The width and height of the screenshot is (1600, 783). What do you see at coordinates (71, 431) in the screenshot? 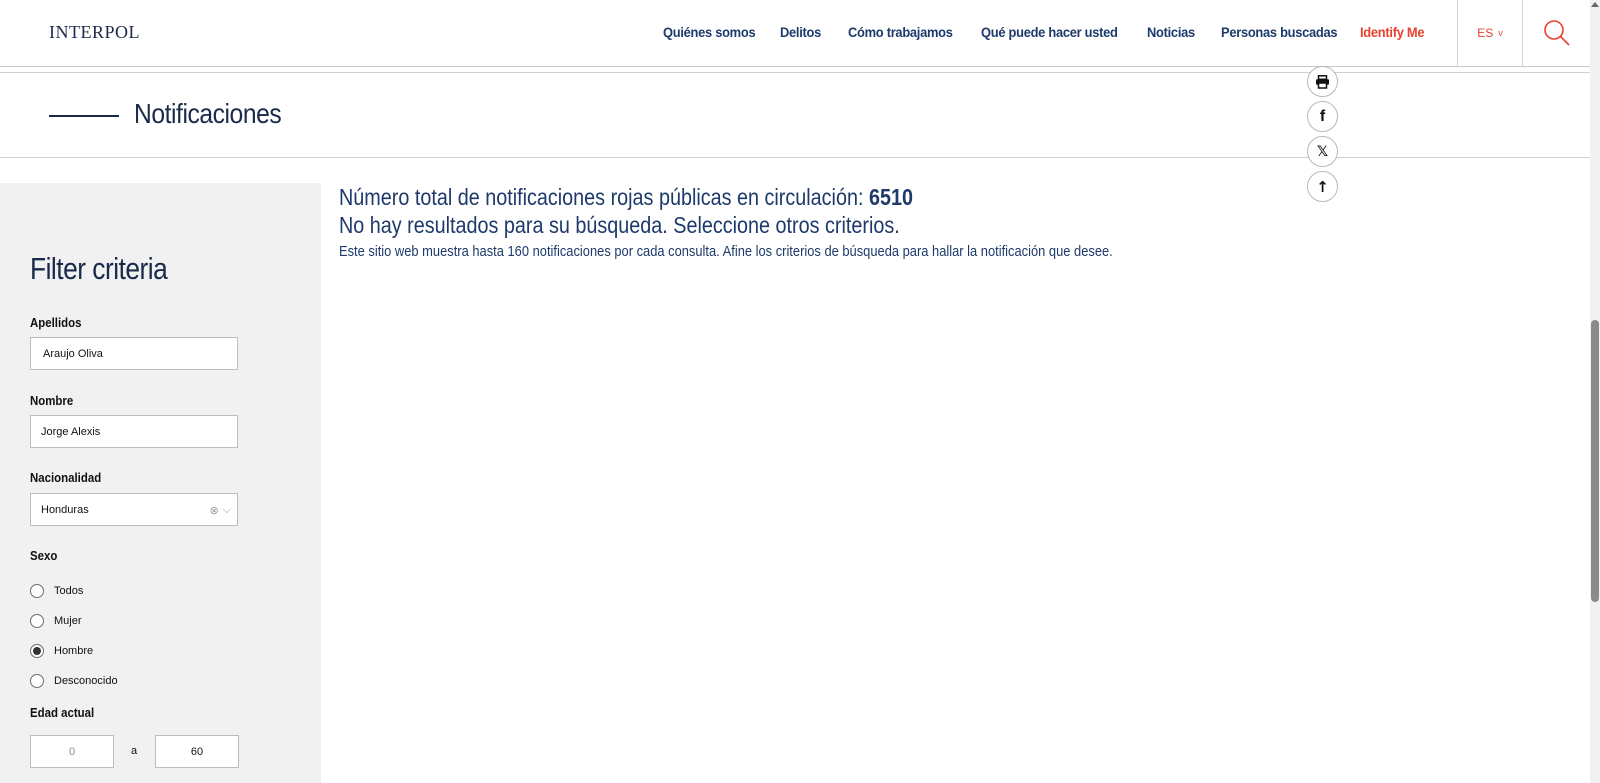
I see `nombre-value: Jorge Alexis` at bounding box center [71, 431].